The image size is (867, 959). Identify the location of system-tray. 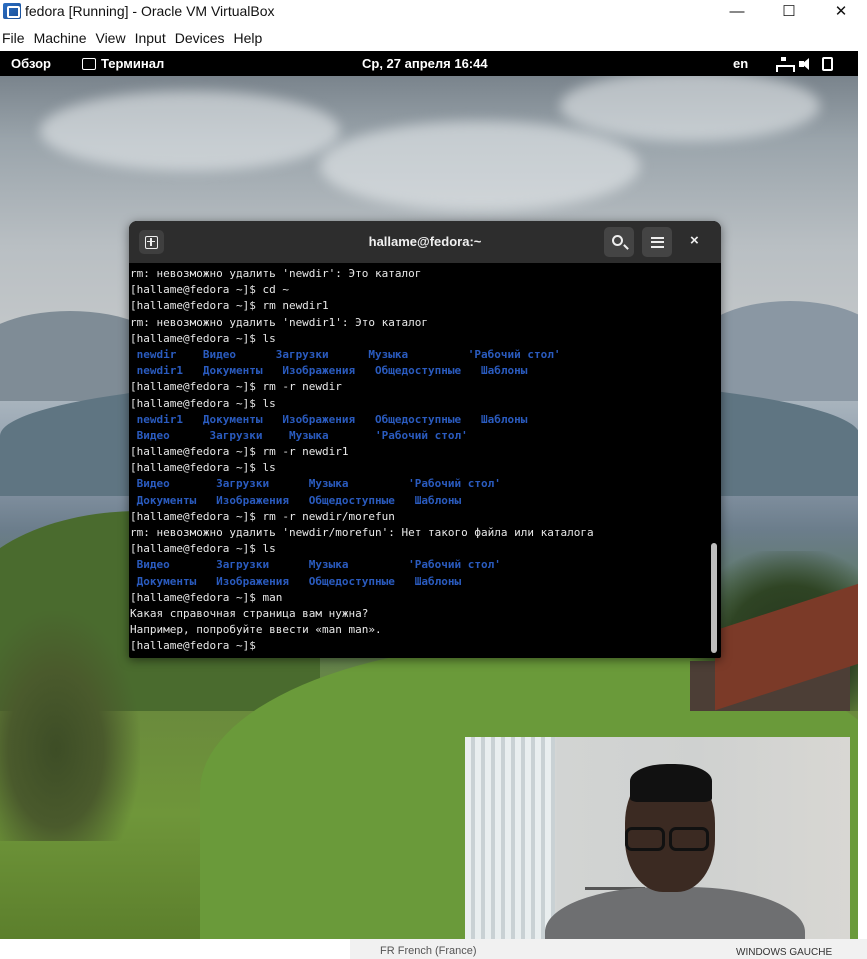
(804, 63).